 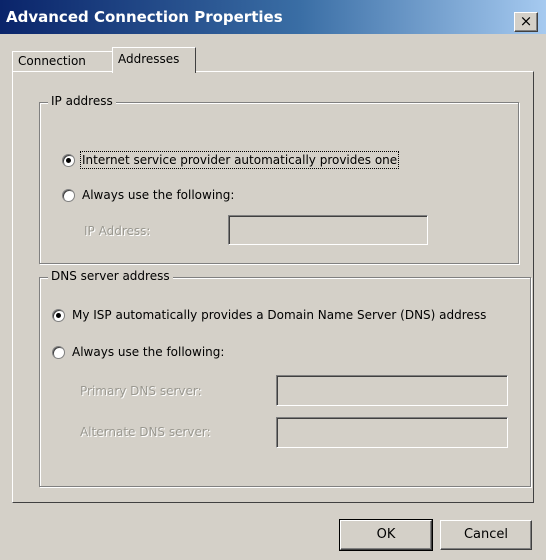 I want to click on tab-connection: Connection, so click(x=63, y=61).